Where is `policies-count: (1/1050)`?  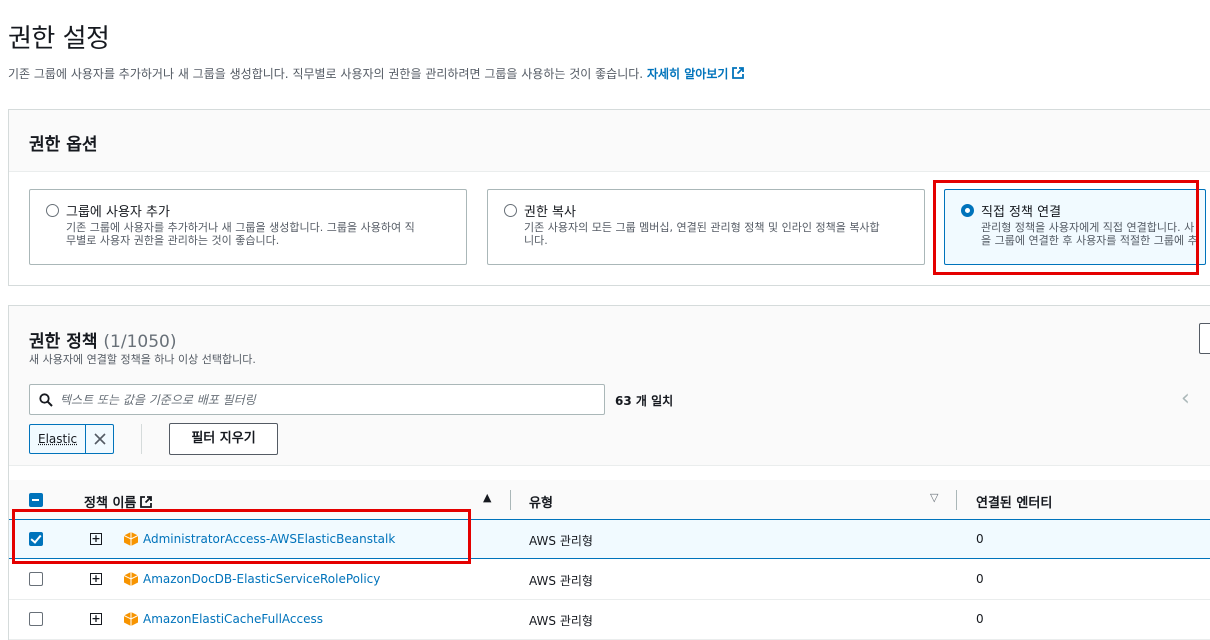 policies-count: (1/1050) is located at coordinates (140, 342).